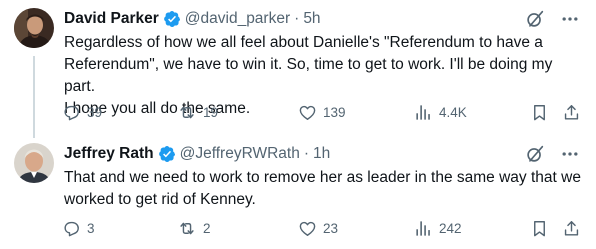  Describe the element at coordinates (311, 19) in the screenshot. I see `timestamp: 5h` at that location.